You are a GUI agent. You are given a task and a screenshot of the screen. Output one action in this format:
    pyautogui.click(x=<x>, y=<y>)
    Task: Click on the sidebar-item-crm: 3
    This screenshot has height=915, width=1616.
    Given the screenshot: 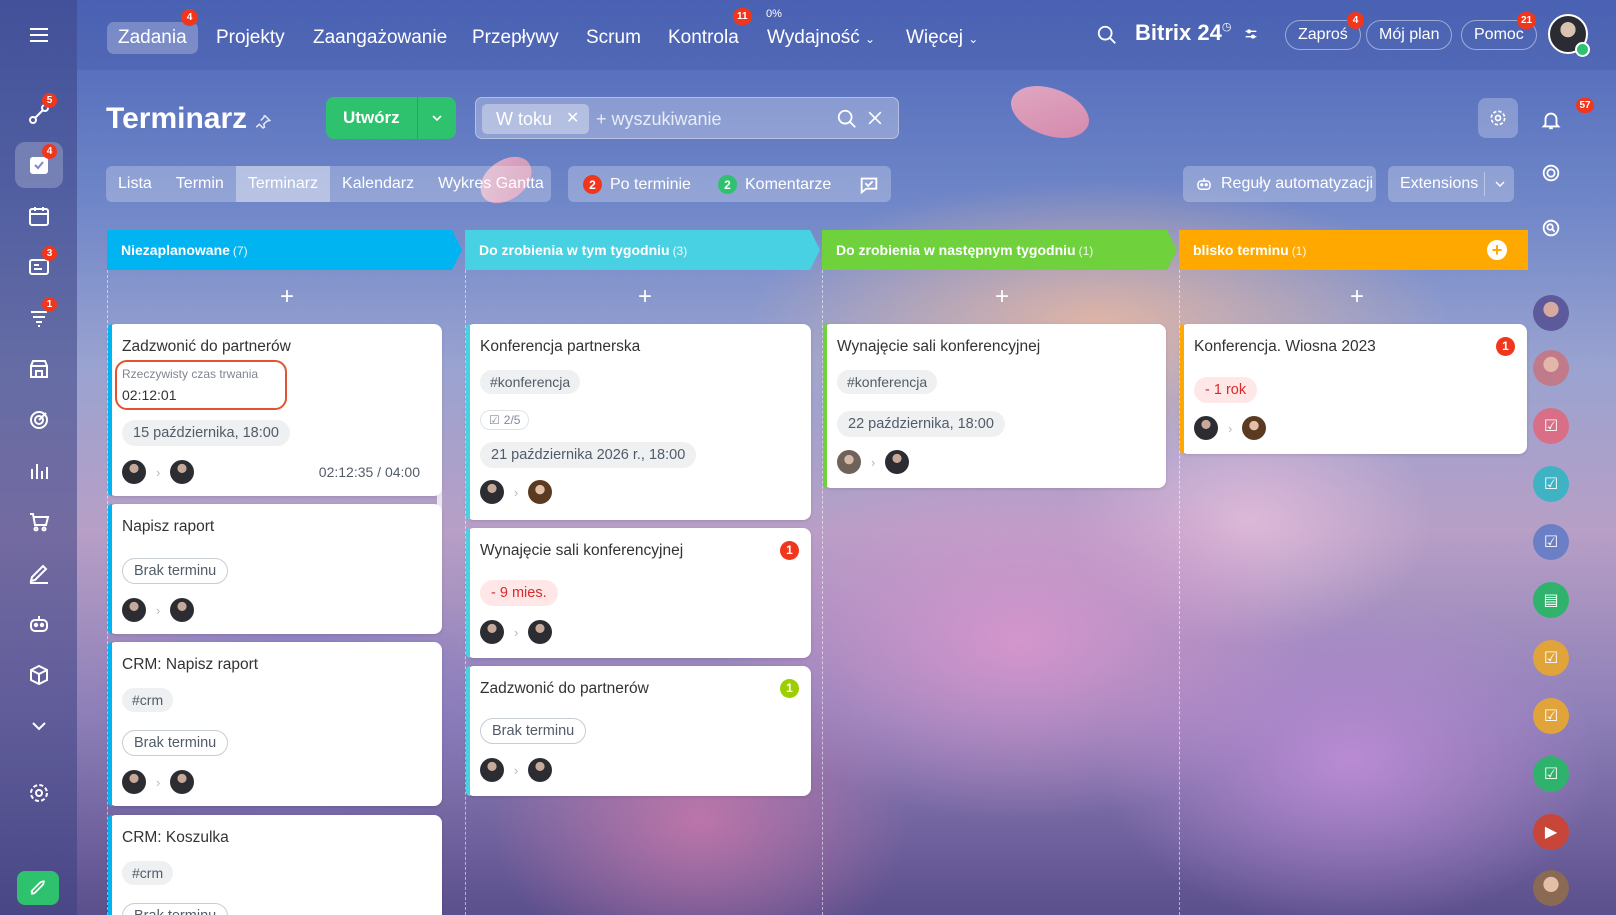 What is the action you would take?
    pyautogui.click(x=39, y=267)
    